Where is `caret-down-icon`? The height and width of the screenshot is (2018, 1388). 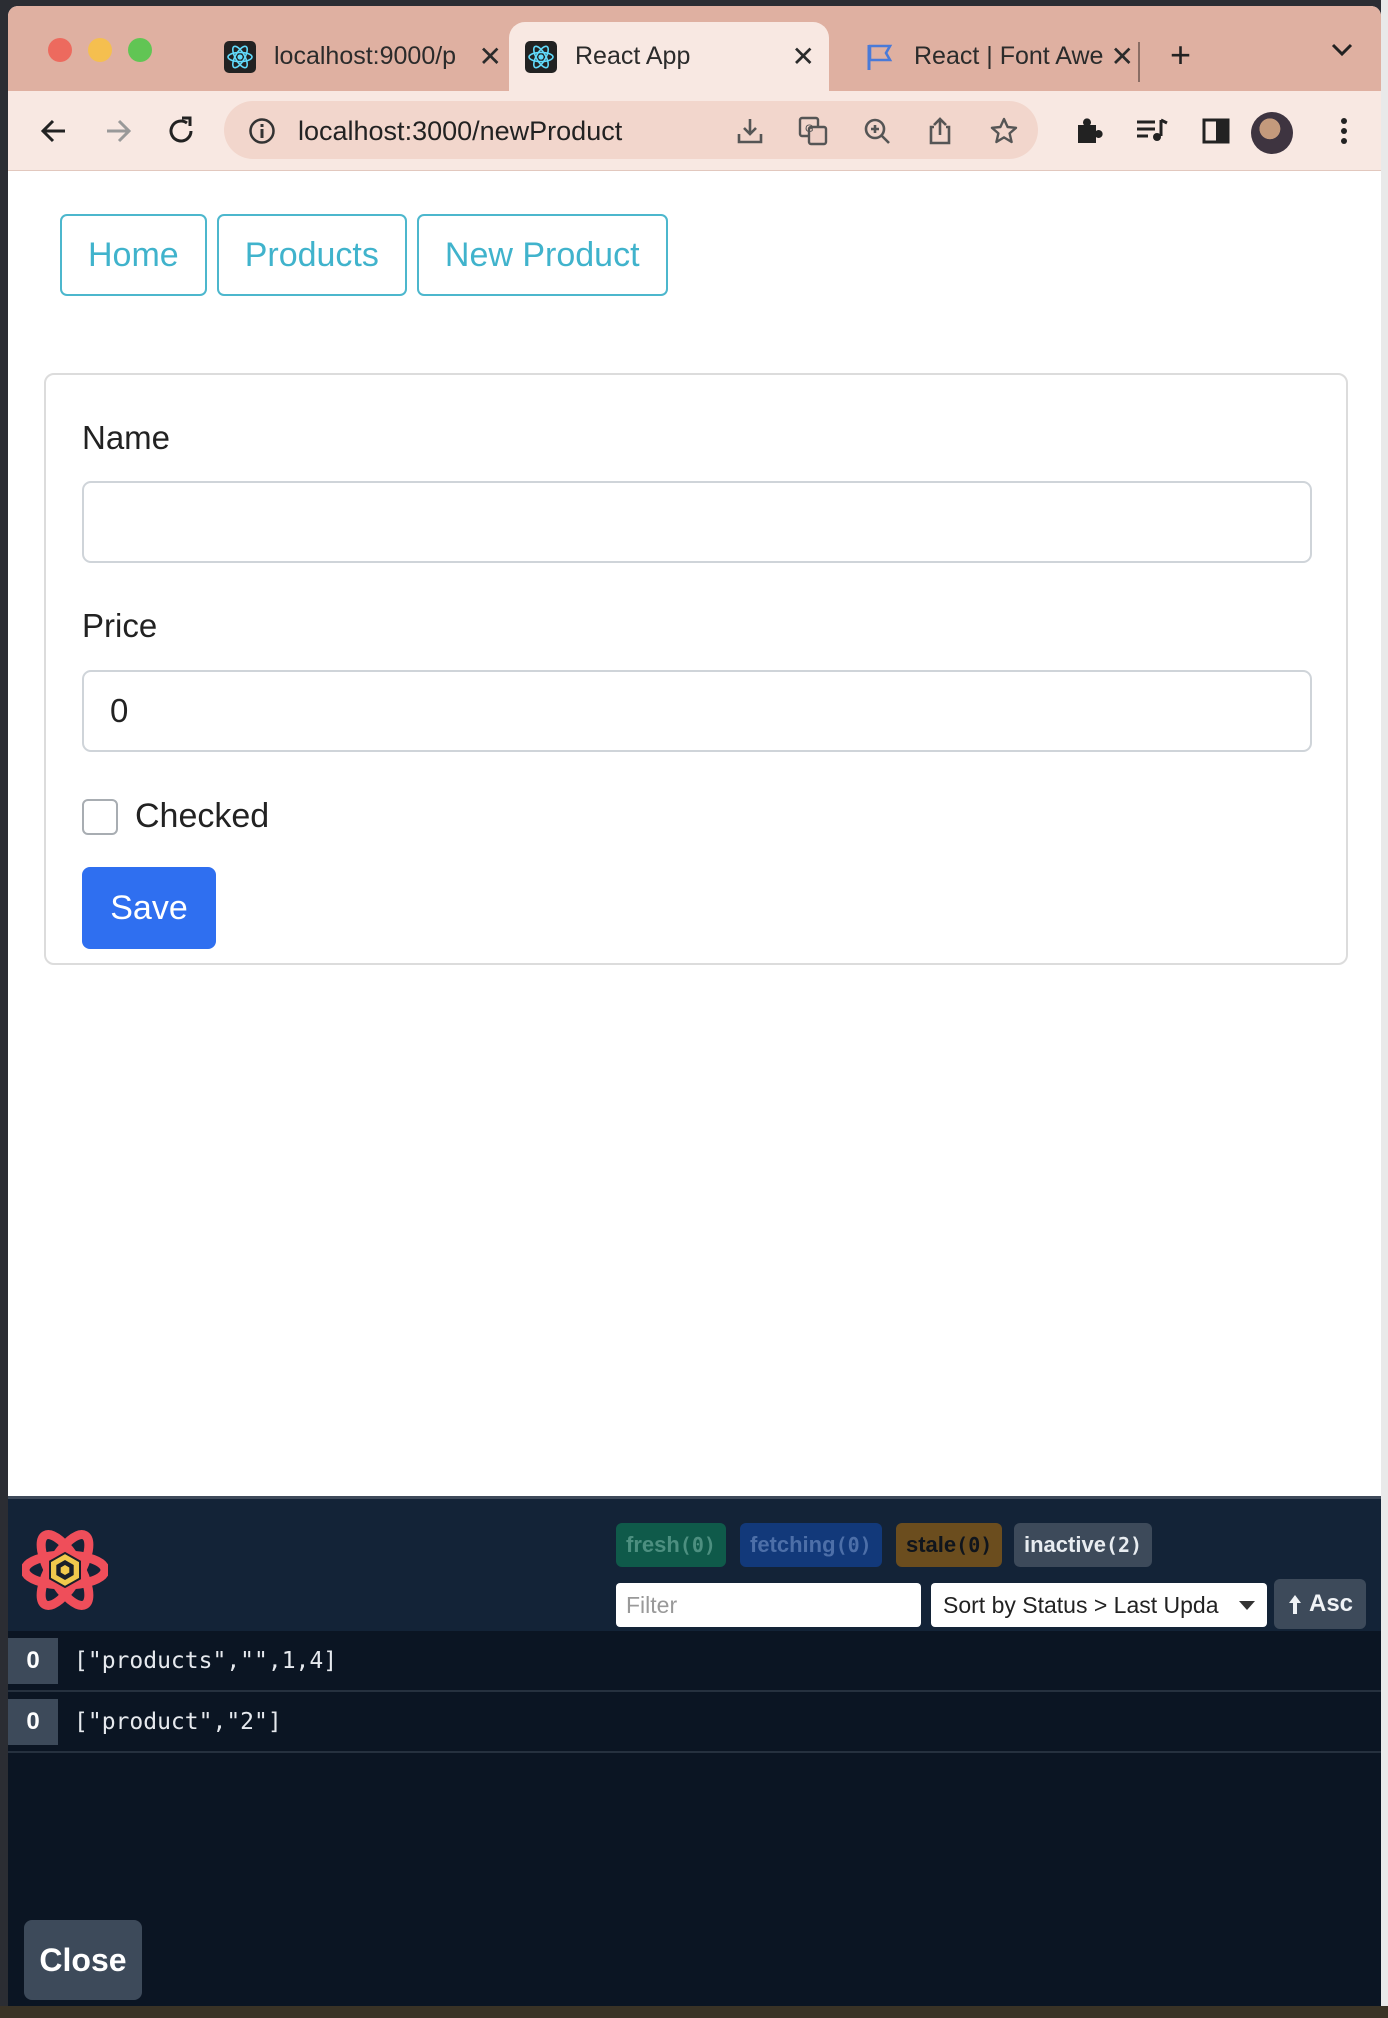 caret-down-icon is located at coordinates (1247, 1605).